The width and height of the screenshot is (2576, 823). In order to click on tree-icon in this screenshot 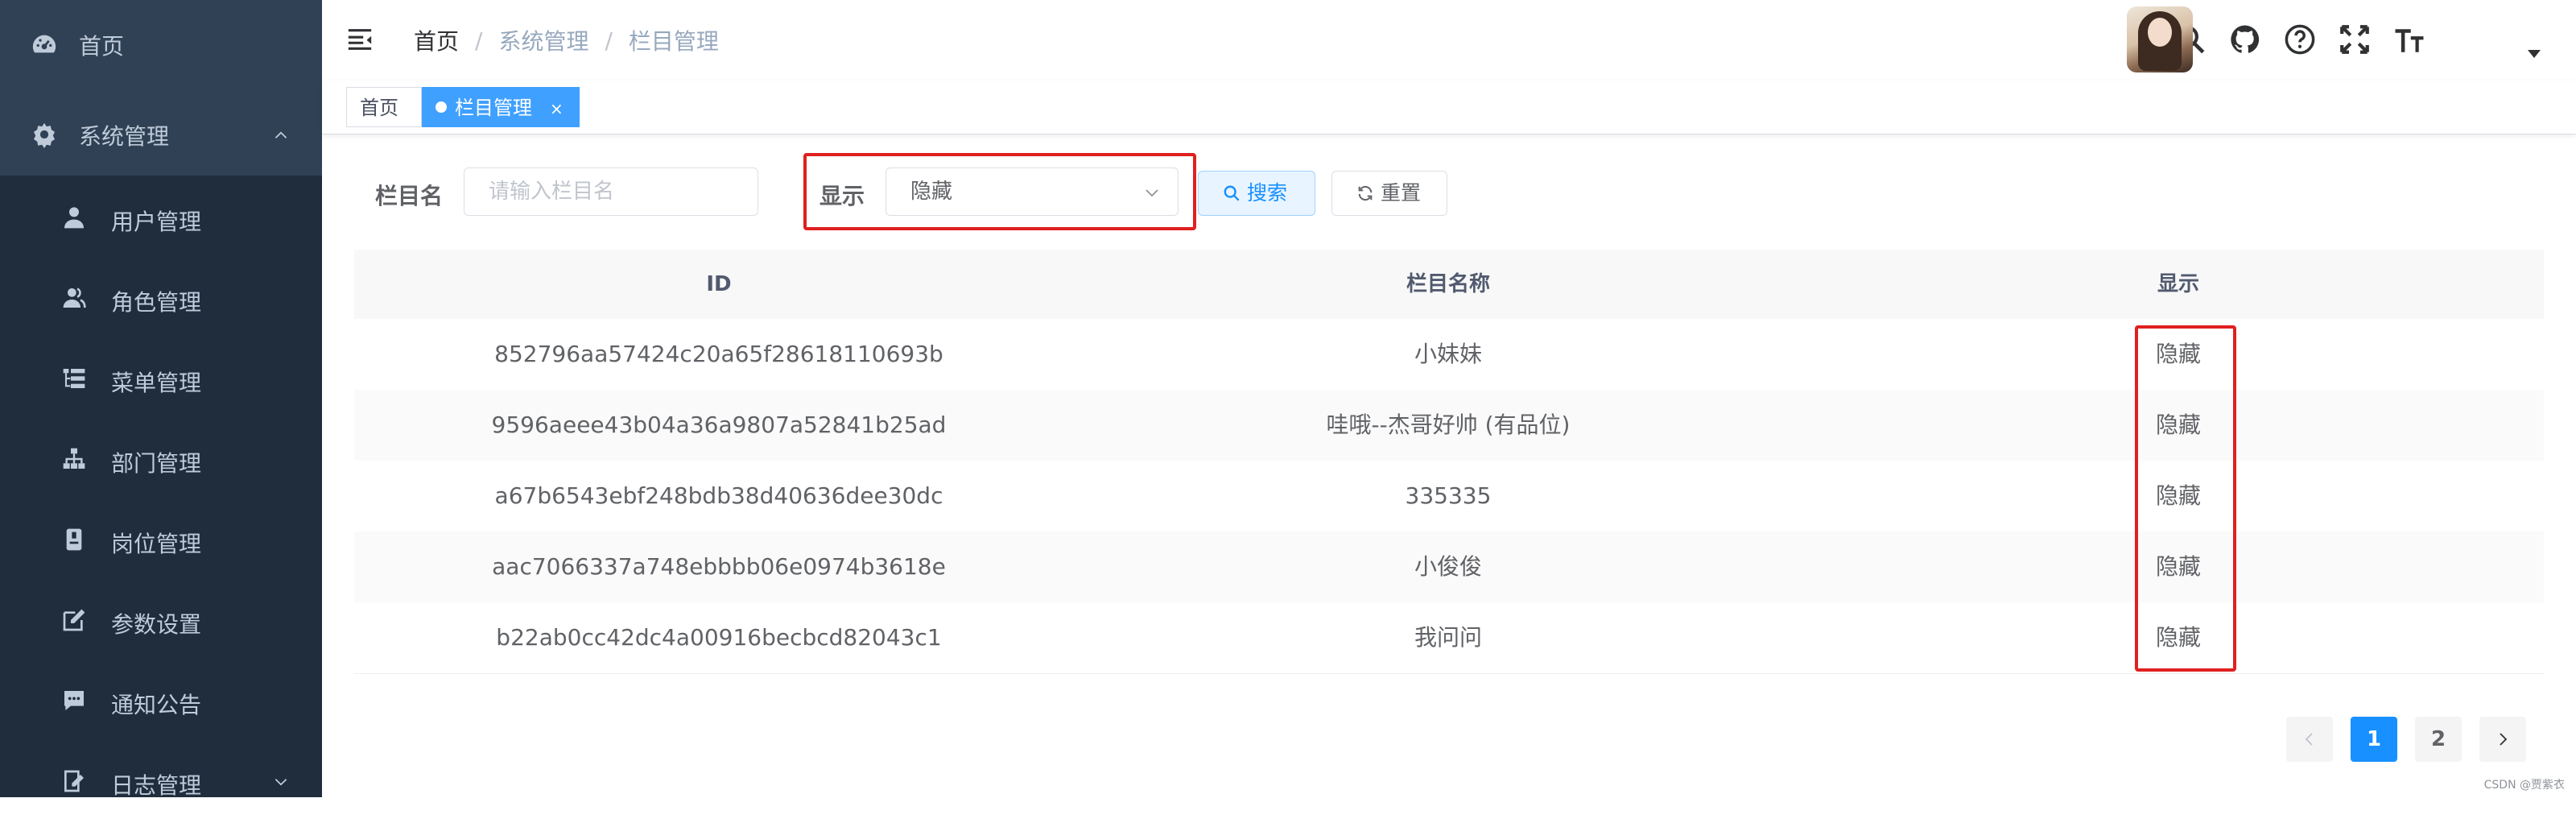, I will do `click(74, 458)`.